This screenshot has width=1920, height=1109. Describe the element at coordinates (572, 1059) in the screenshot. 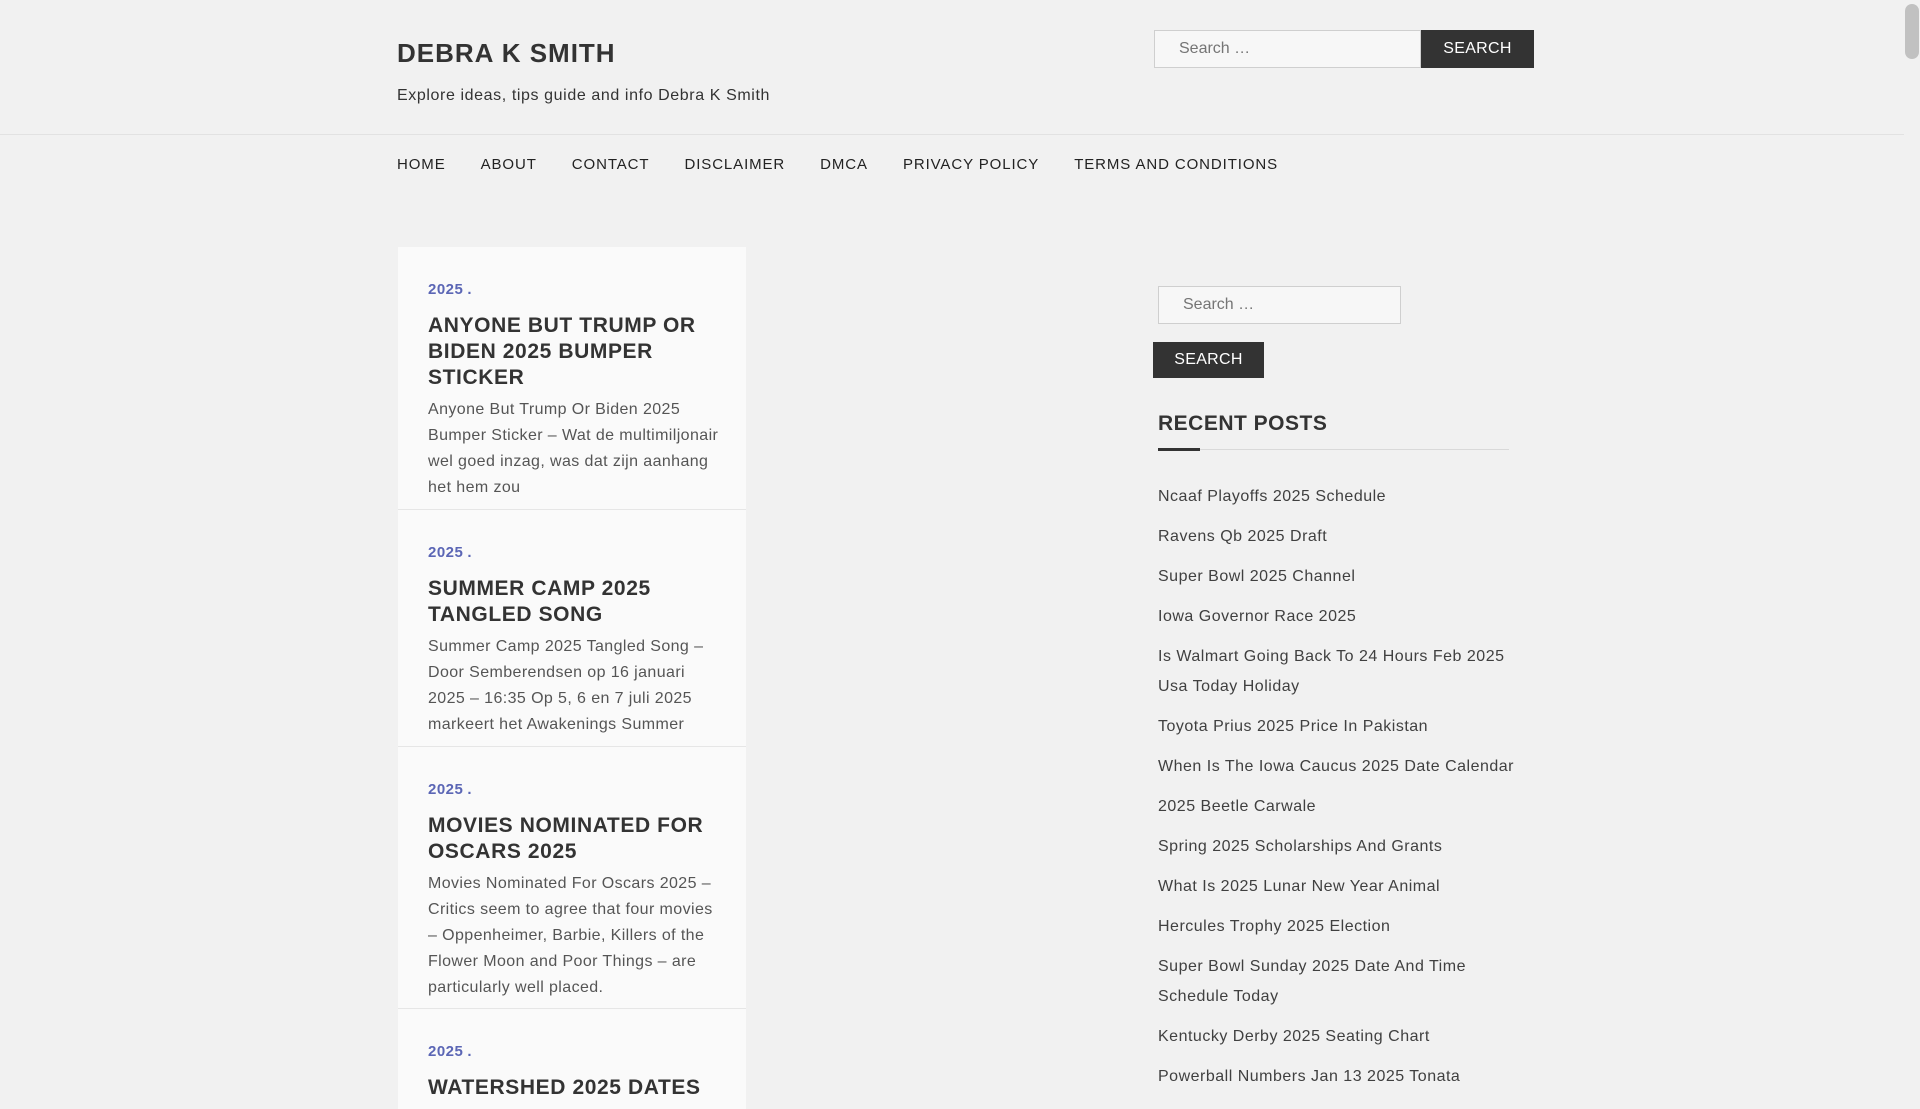

I see `post-card: 2025. WATERSHED 2025 DATES` at that location.